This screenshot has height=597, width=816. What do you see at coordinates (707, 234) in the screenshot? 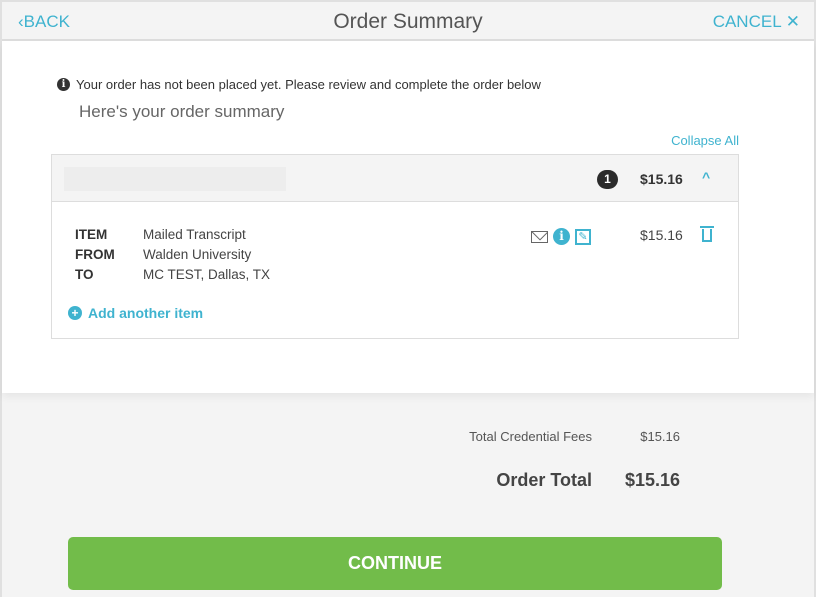
I see `trash-icon` at bounding box center [707, 234].